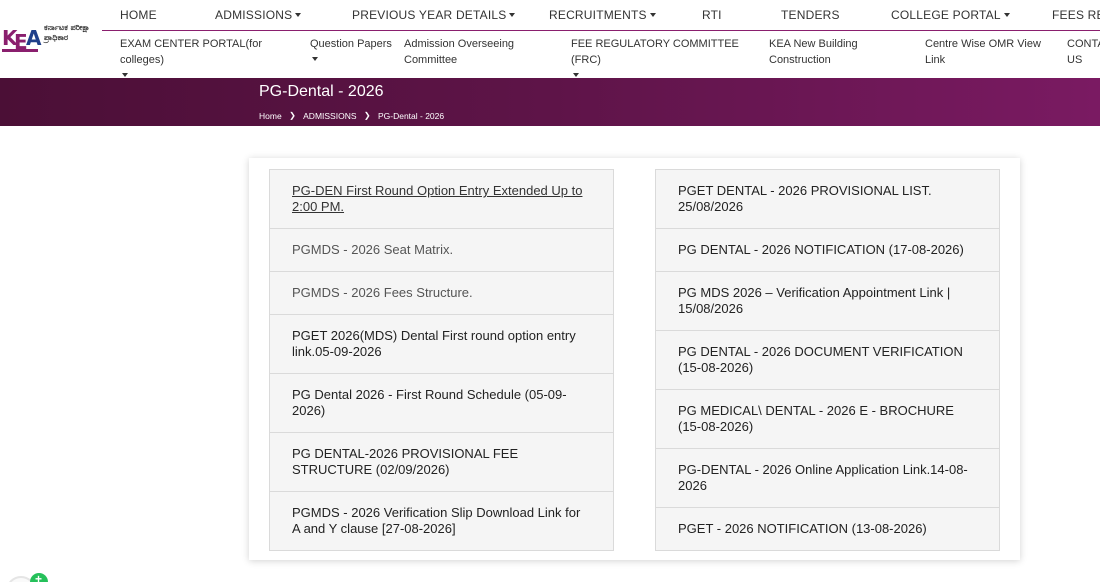  Describe the element at coordinates (667, 56) in the screenshot. I see `subnav-fee-regulatory-committee: FEE REGULATORY COMMITTEE (FRC)` at that location.